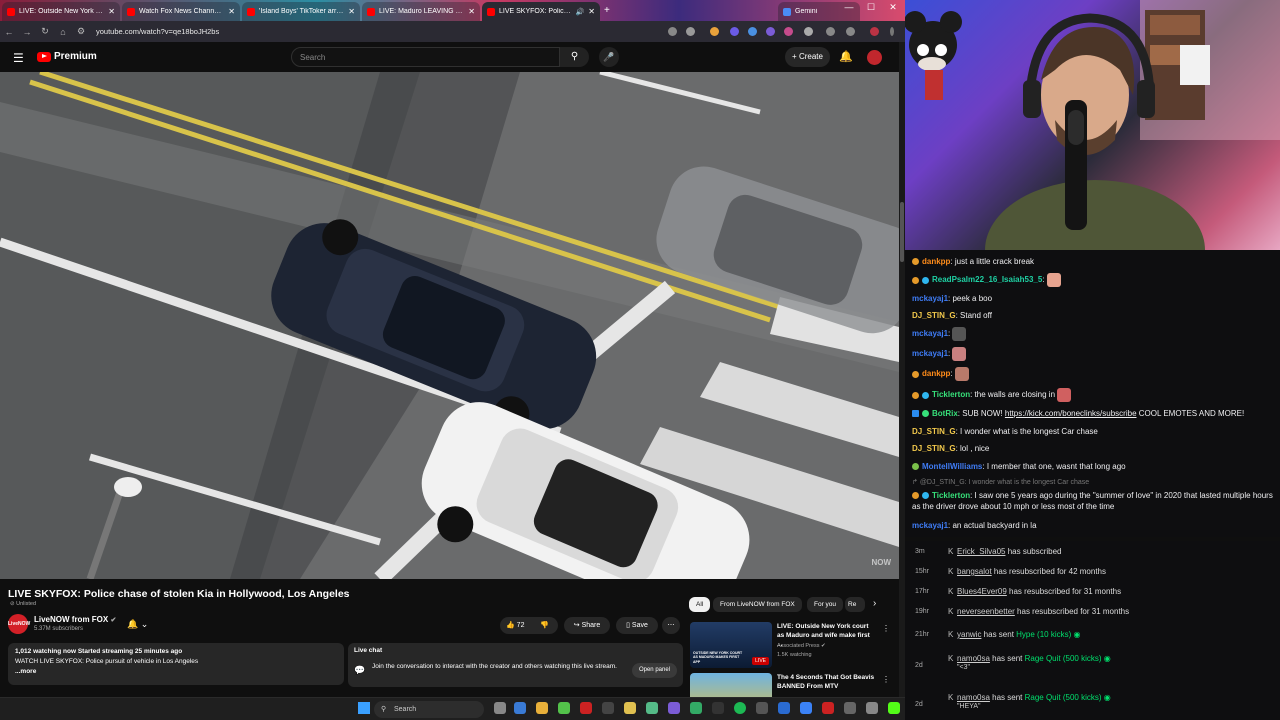 The image size is (1280, 720). What do you see at coordinates (894, 708) in the screenshot?
I see `kick-app-icon` at bounding box center [894, 708].